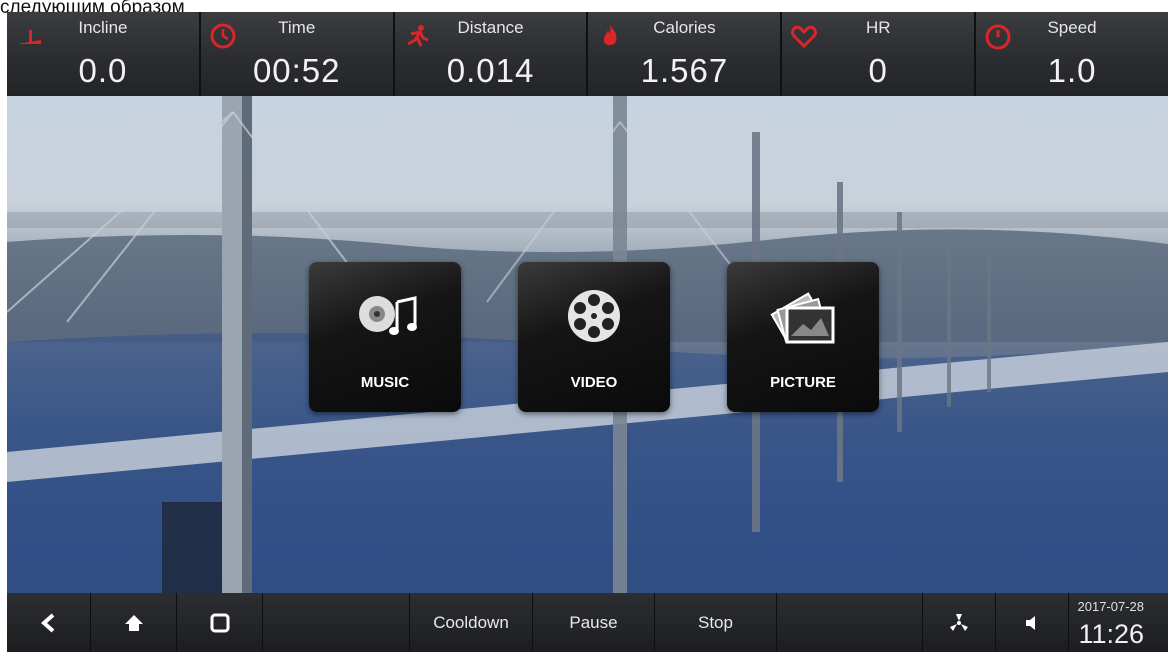 This screenshot has height=652, width=1168. Describe the element at coordinates (296, 70) in the screenshot. I see `stat-value: 00:52` at that location.